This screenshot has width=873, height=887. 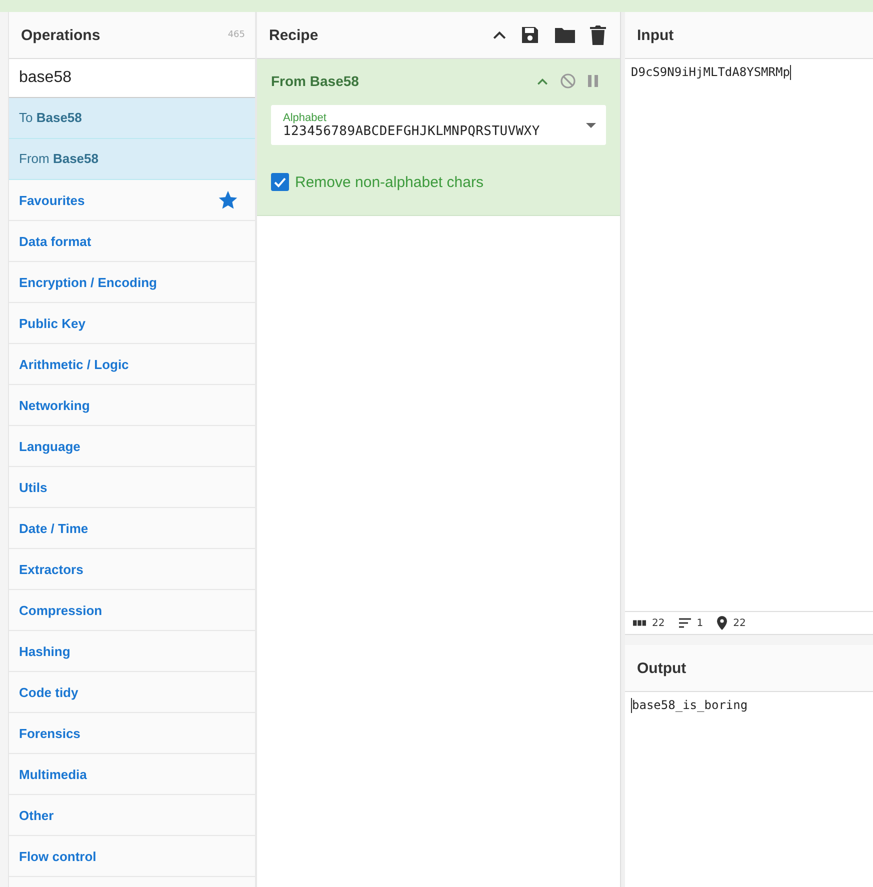 What do you see at coordinates (36, 815) in the screenshot?
I see `category-label: Other` at bounding box center [36, 815].